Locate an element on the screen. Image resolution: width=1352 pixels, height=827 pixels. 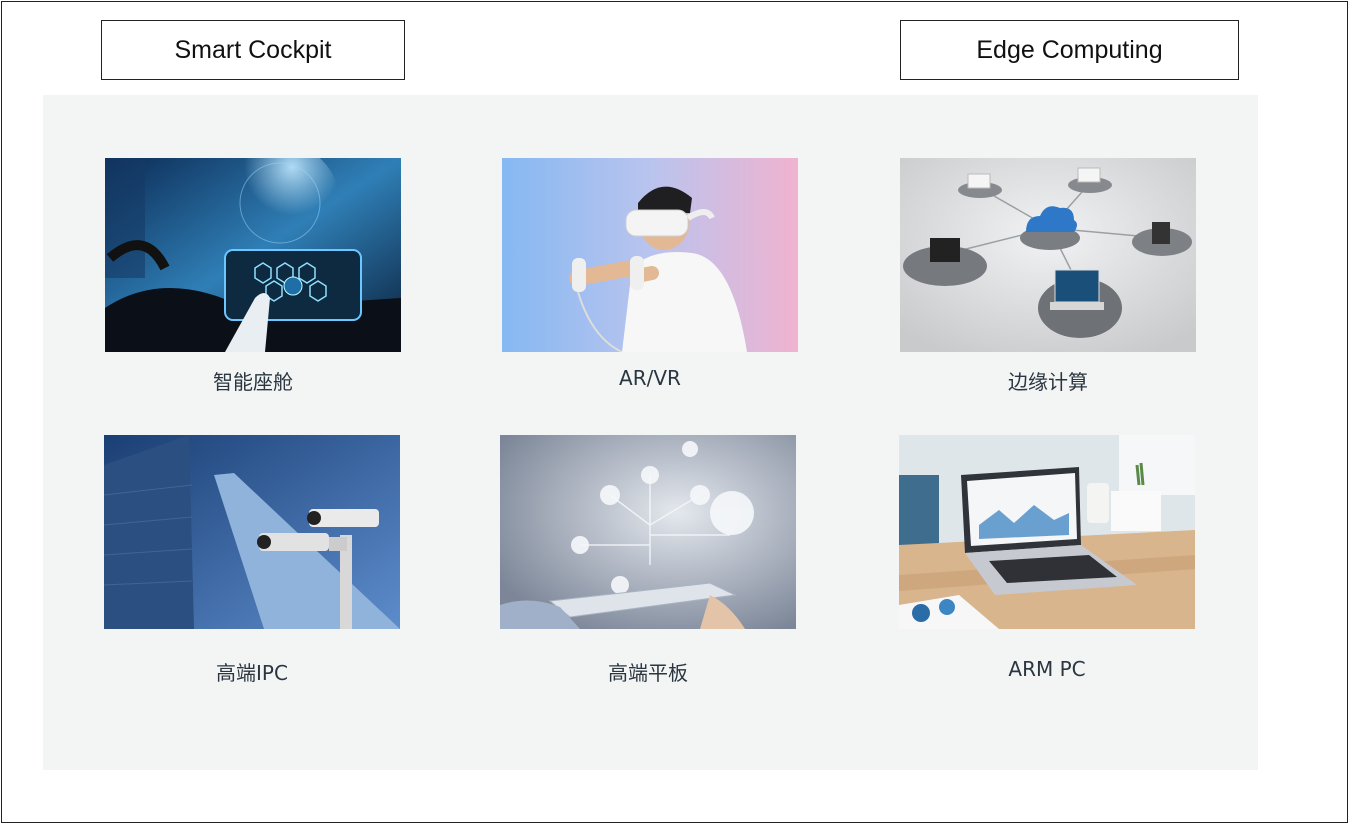
card-label: 智能座舱 is located at coordinates (253, 382).